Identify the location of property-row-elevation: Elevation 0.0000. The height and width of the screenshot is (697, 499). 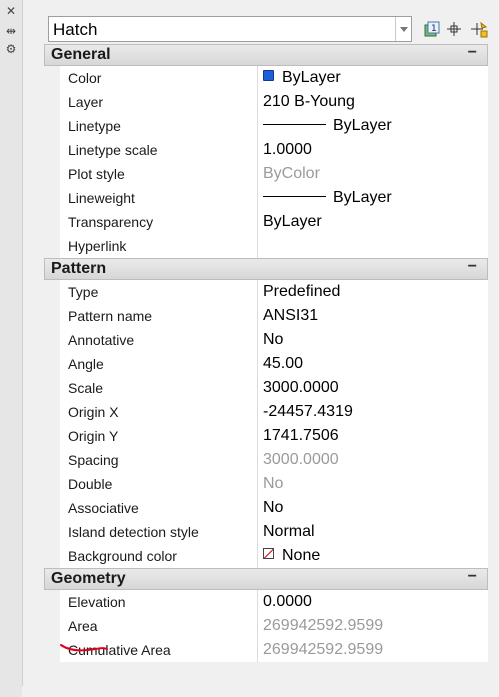
(266, 602).